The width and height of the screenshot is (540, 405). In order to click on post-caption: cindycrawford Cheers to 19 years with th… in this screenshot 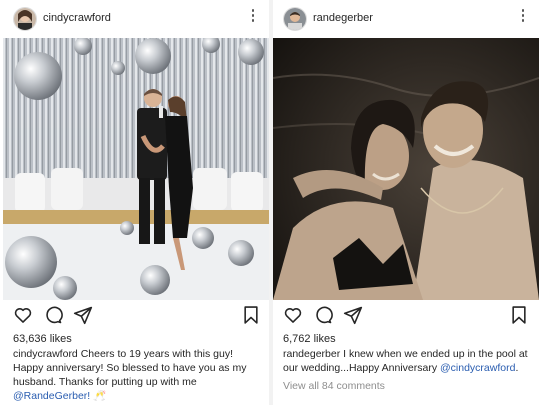, I will do `click(139, 375)`.